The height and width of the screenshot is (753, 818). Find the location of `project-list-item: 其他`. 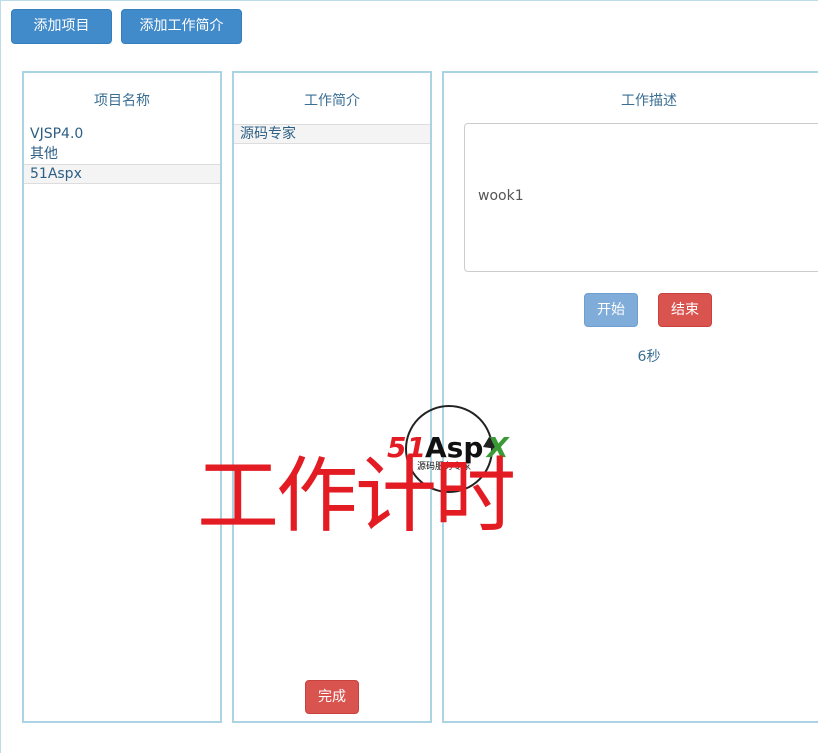

project-list-item: 其他 is located at coordinates (122, 154).